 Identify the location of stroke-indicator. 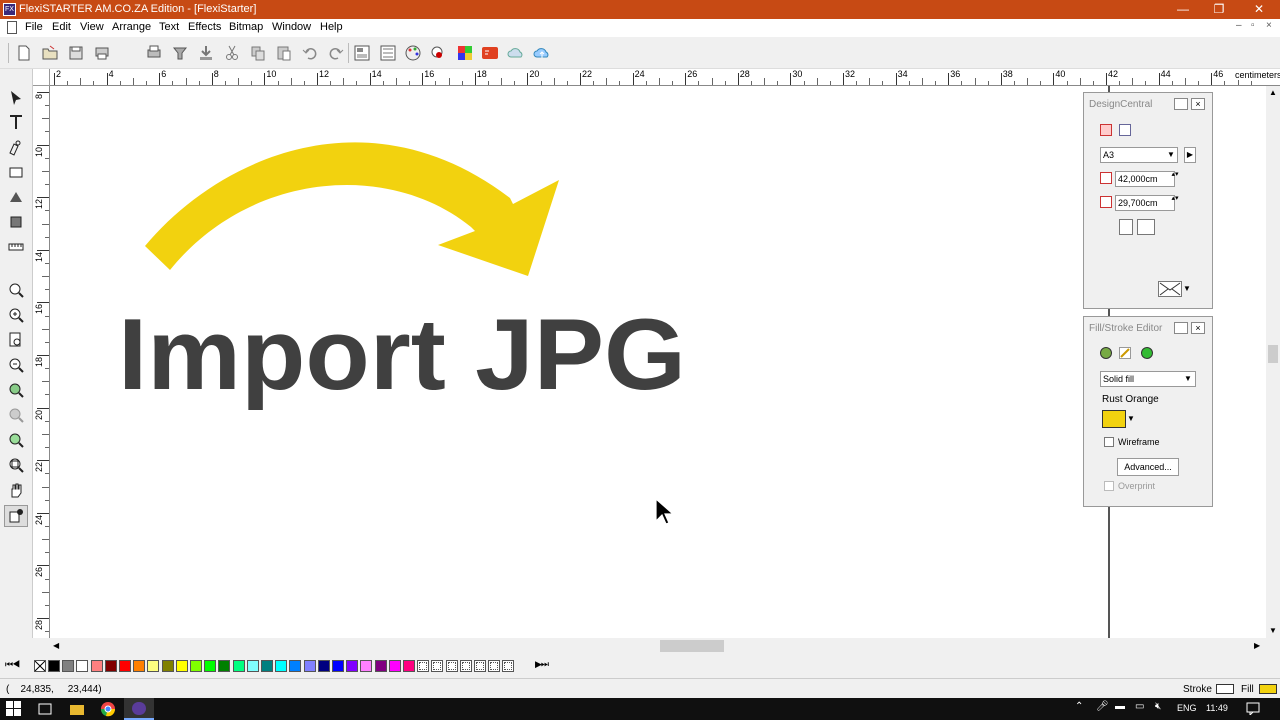
(1225, 689).